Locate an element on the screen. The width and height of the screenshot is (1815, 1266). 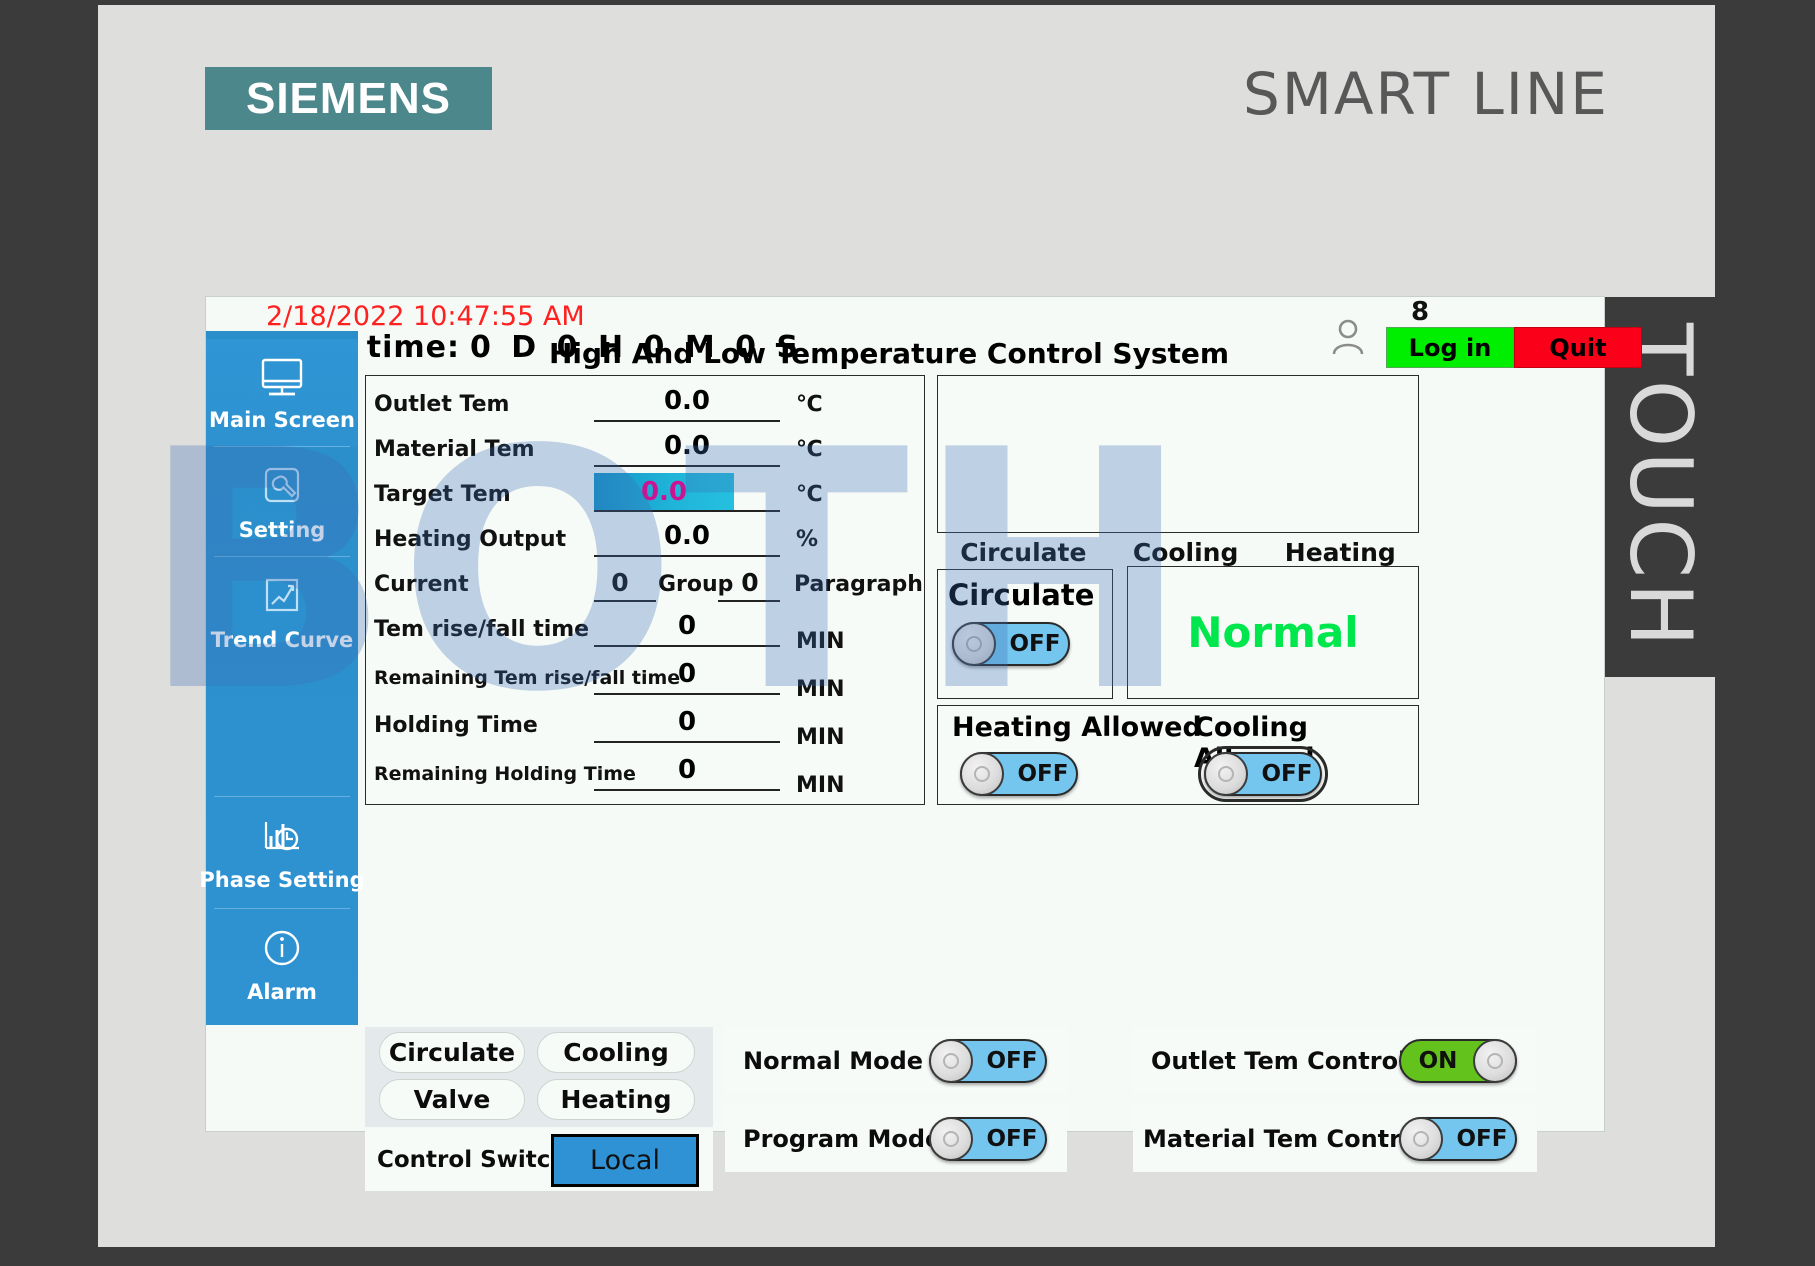
circulate-toggle: OFF is located at coordinates (1011, 644).